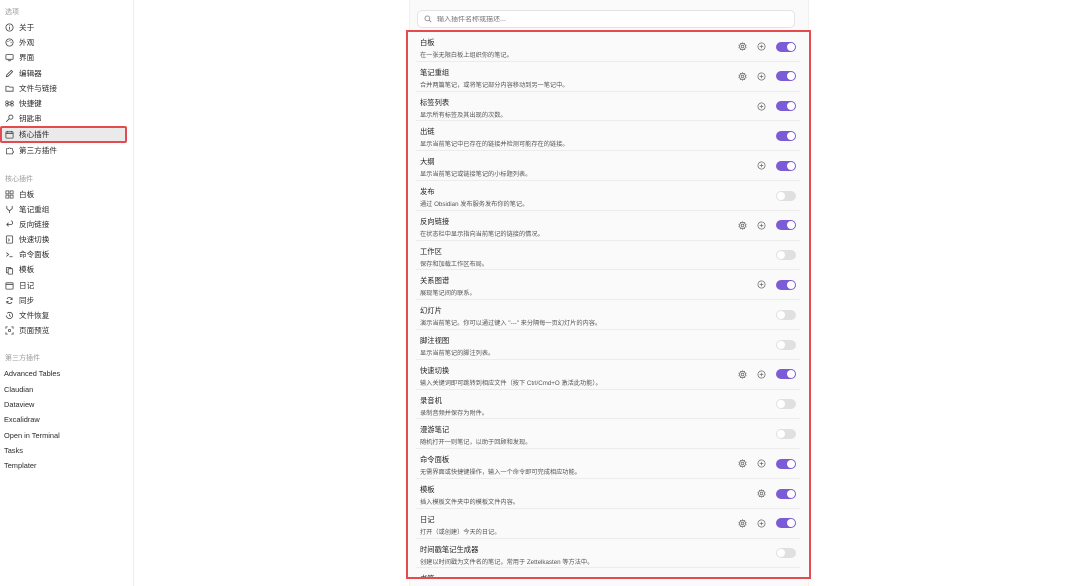 The image size is (1080, 586). What do you see at coordinates (34, 331) in the screenshot?
I see `sidebar-item-label: 页面预览` at bounding box center [34, 331].